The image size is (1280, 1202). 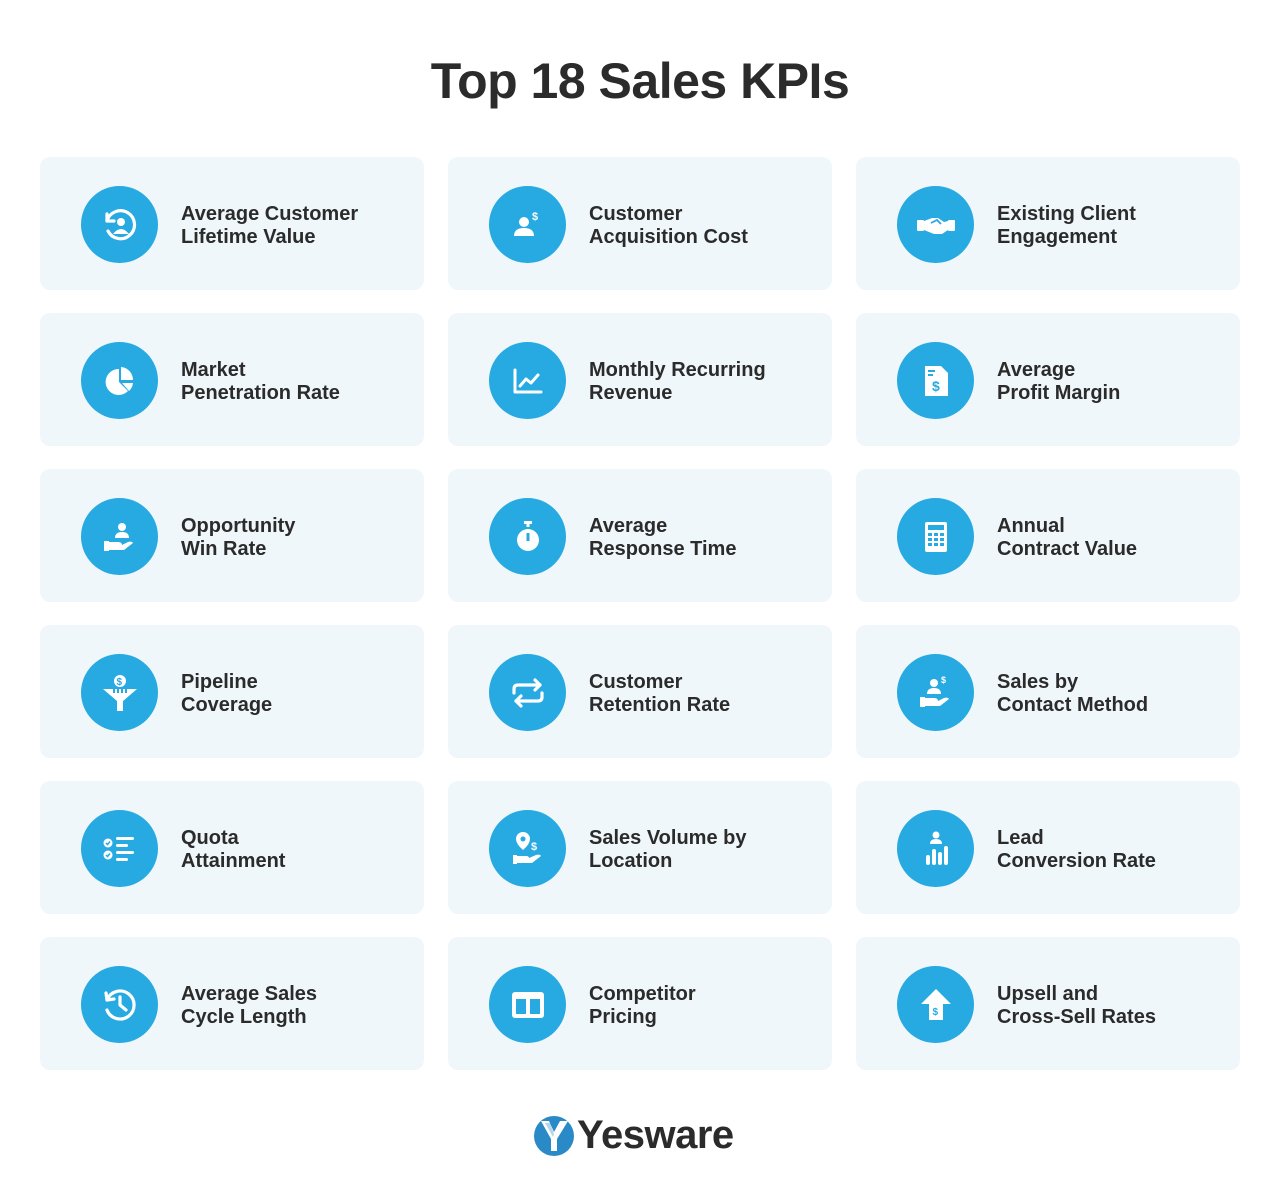 I want to click on kpi-card: Opportunity Win Rate, so click(x=232, y=535).